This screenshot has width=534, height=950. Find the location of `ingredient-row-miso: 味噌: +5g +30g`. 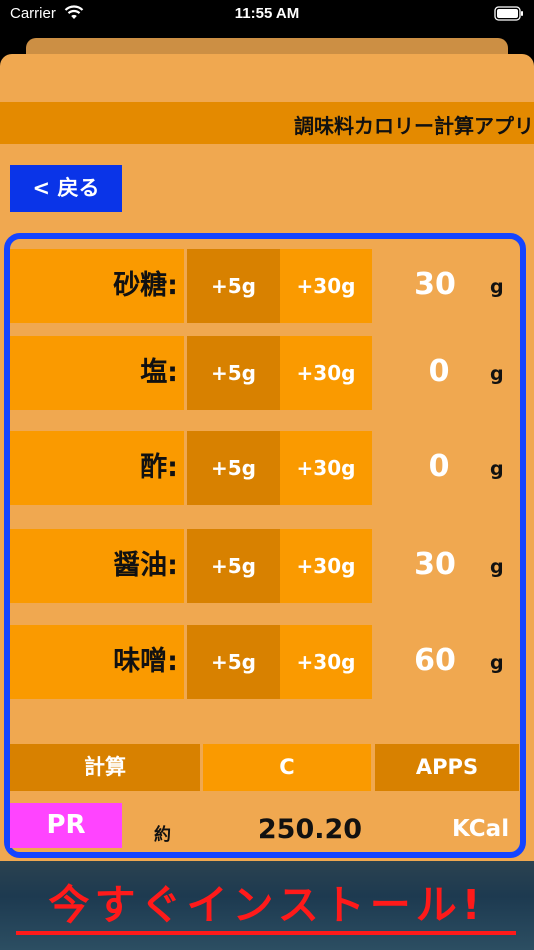

ingredient-row-miso: 味噌: +5g +30g is located at coordinates (191, 662).